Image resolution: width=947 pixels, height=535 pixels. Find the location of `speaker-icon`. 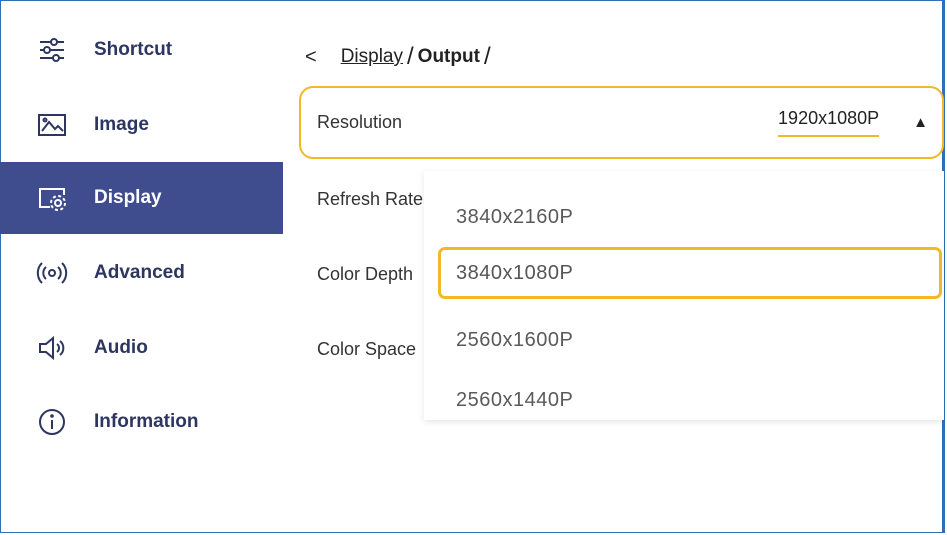

speaker-icon is located at coordinates (52, 348).